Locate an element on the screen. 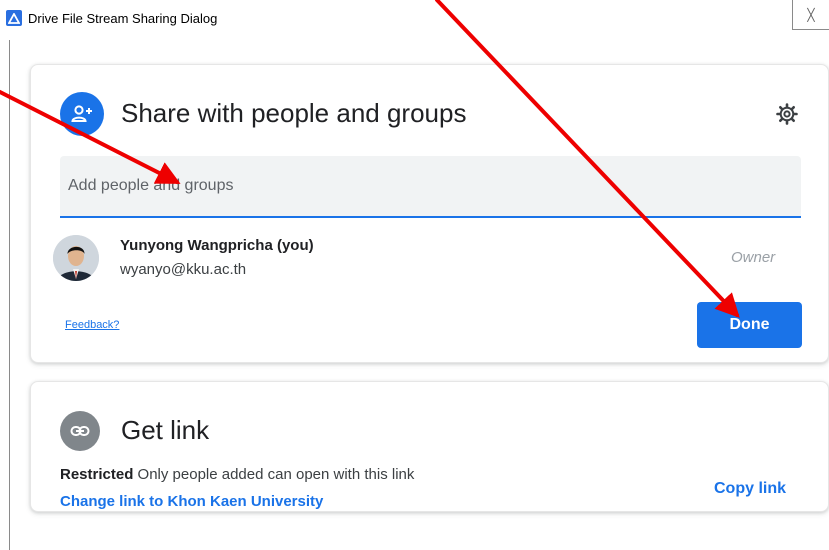 The image size is (829, 550). user-name: Yunyong Wangpricha (you) is located at coordinates (217, 245).